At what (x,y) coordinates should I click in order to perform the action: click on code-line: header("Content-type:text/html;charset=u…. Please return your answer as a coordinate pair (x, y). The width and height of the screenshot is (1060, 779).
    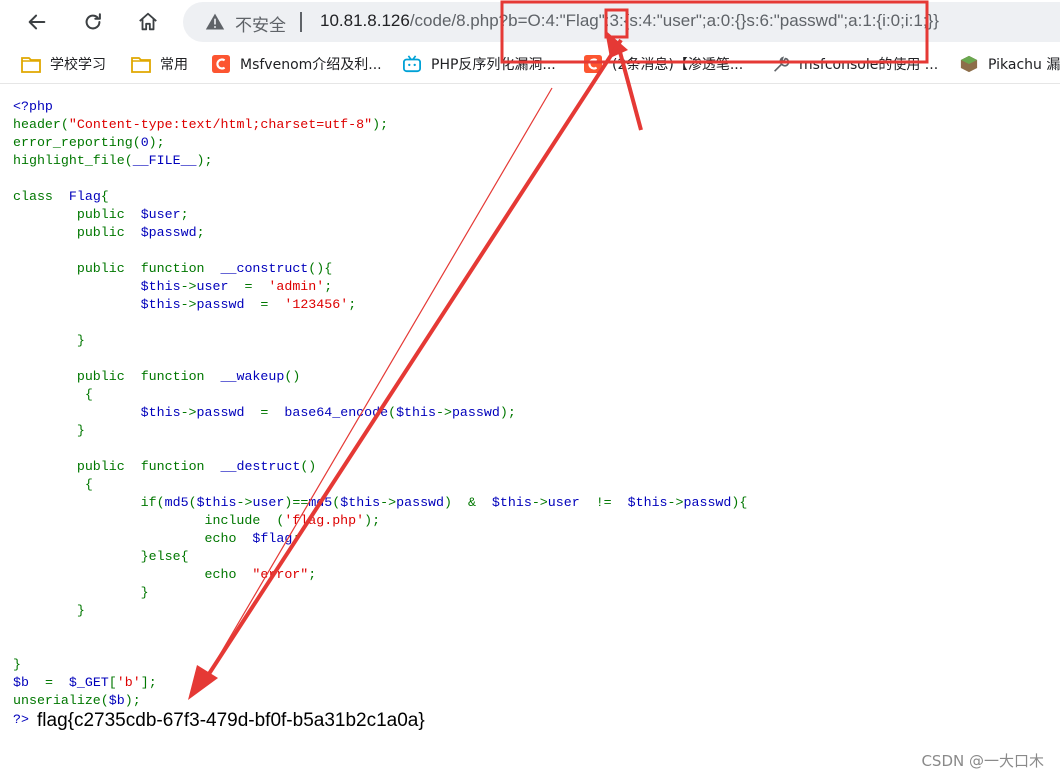
    Looking at the image, I should click on (201, 124).